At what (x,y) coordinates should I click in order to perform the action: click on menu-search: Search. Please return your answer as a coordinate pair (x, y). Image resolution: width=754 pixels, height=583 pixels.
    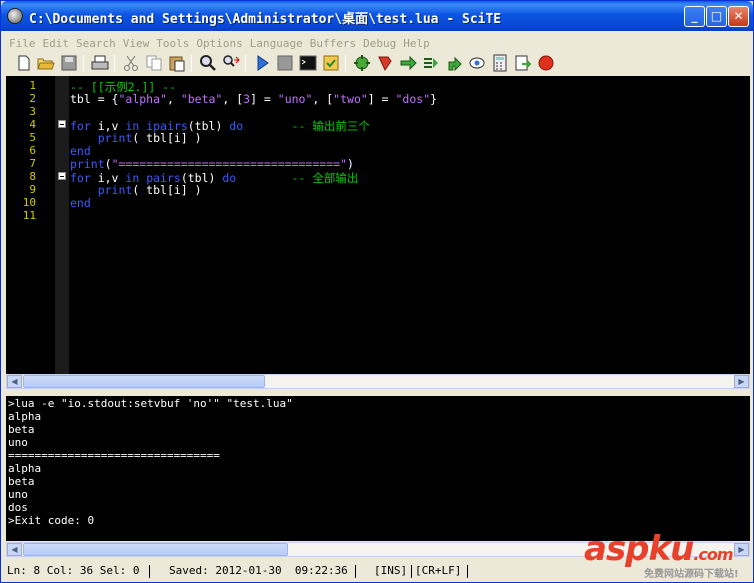
    Looking at the image, I should click on (95, 42).